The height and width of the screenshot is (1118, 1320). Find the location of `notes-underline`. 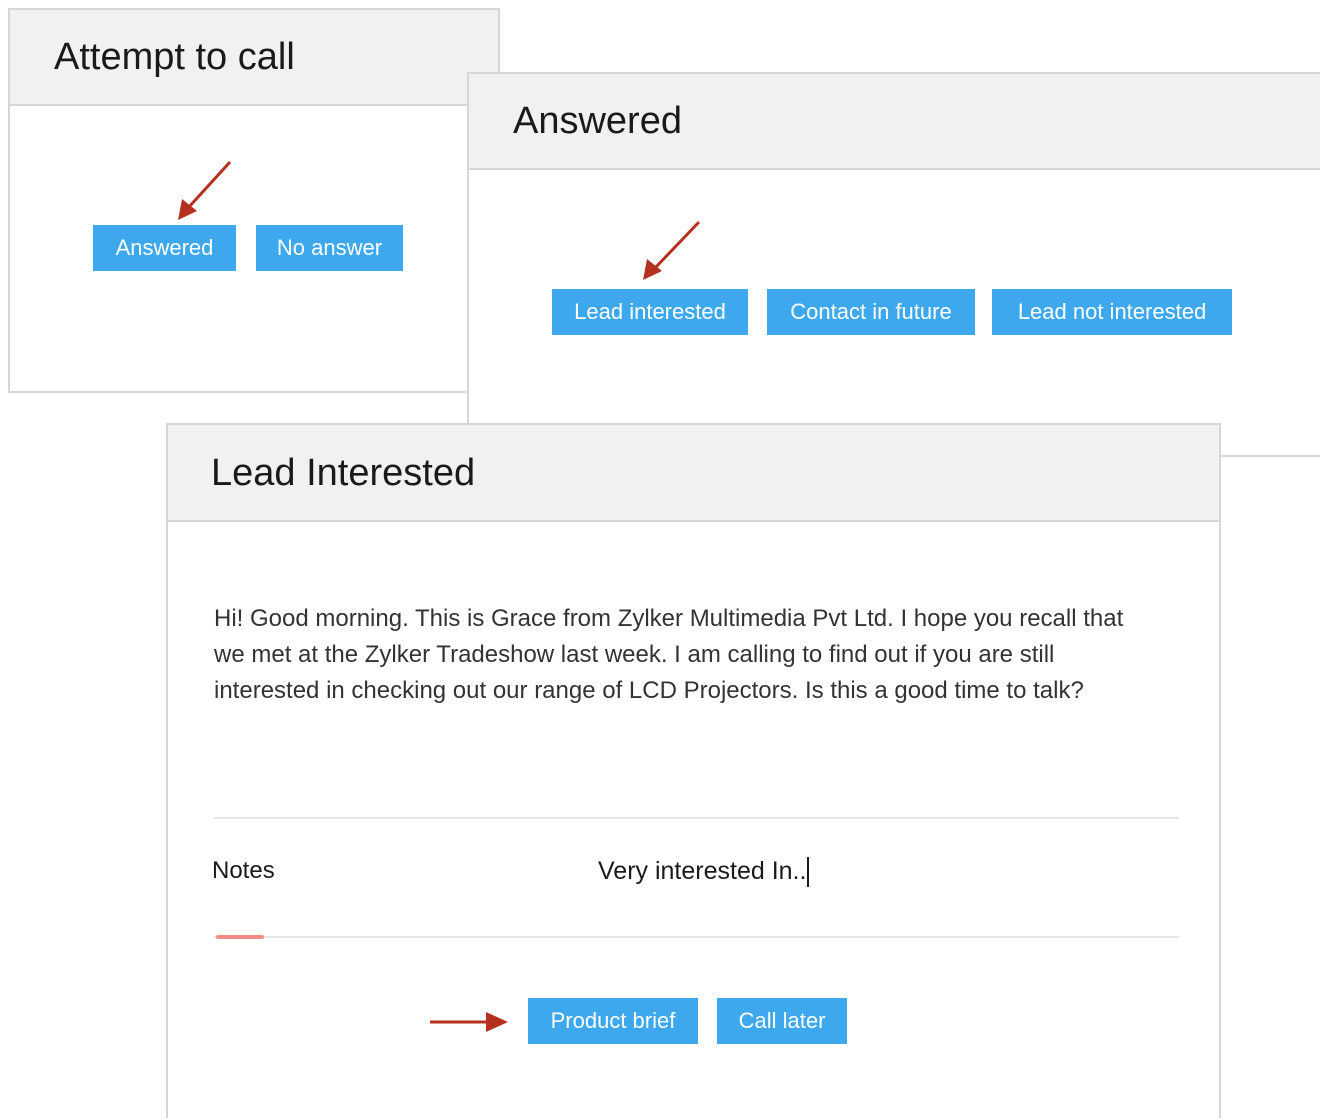

notes-underline is located at coordinates (696, 937).